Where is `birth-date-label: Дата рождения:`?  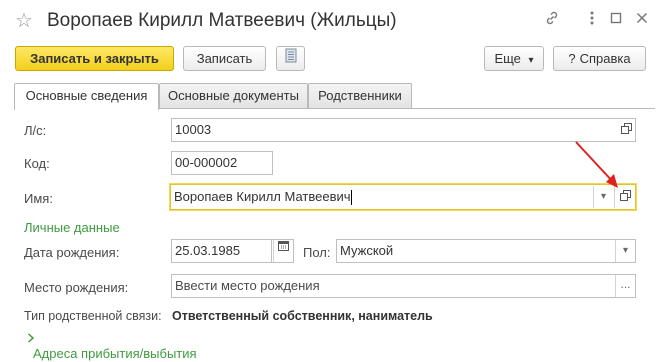
birth-date-label: Дата рождения: is located at coordinates (72, 252).